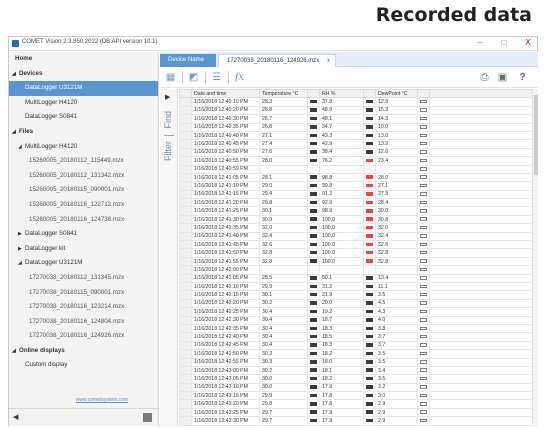  I want to click on table-row: 1/16/2018 12:40:20 PM 26.8 48.9 15.3, so click(356, 110).